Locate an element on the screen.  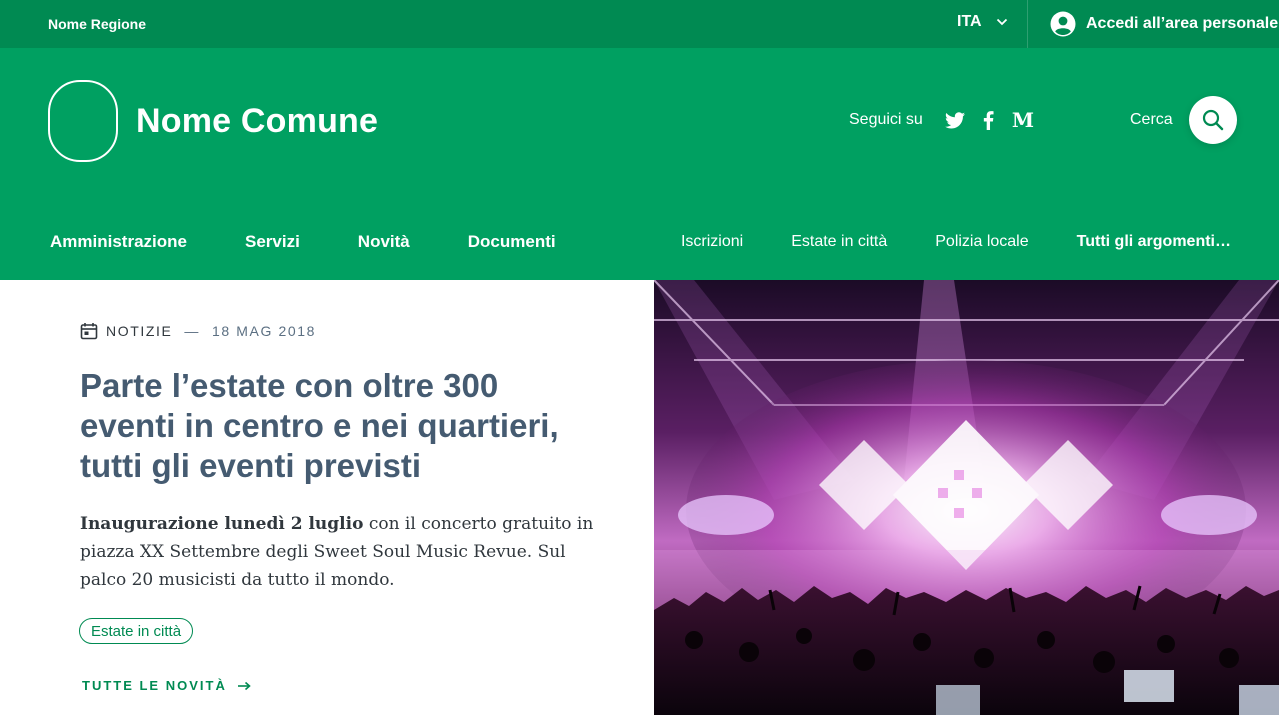
search-label: Cerca is located at coordinates (1151, 120).